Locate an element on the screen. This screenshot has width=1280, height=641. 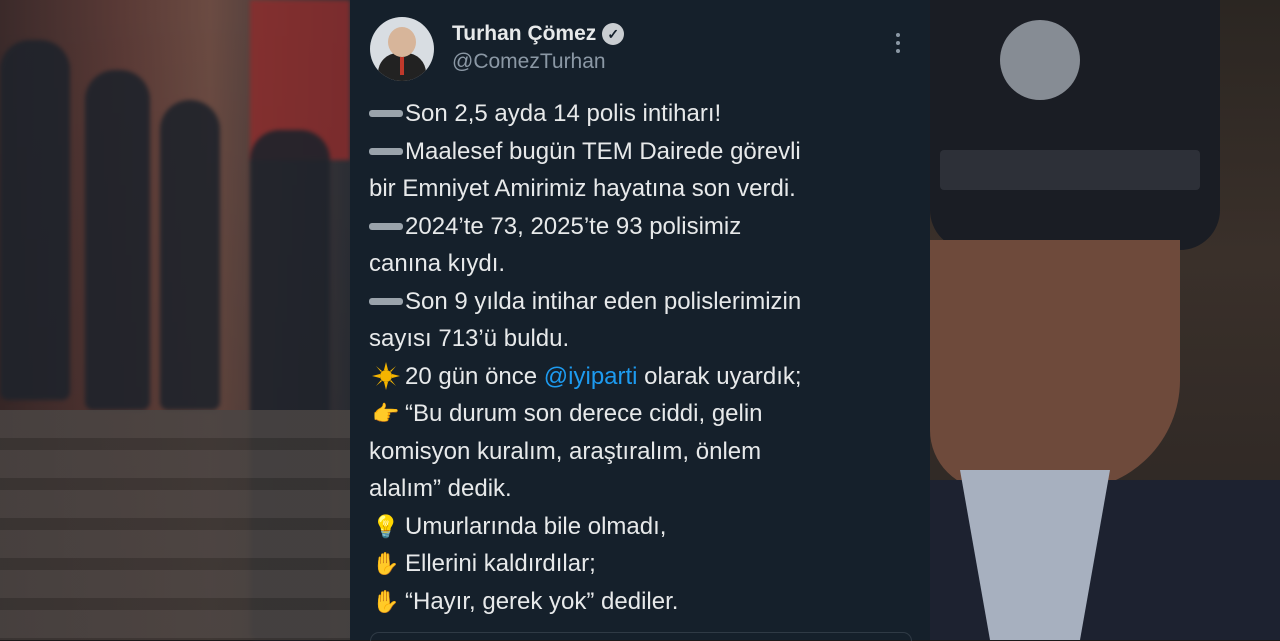
tweet-line-text: alalım” dedik. is located at coordinates (440, 488).